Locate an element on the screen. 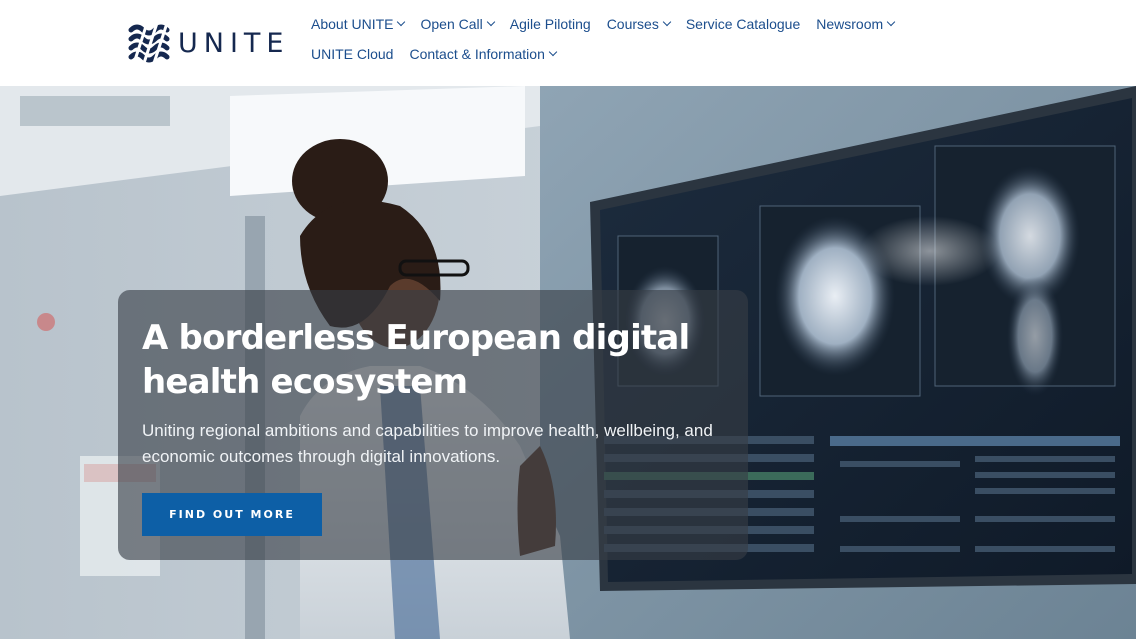 The width and height of the screenshot is (1136, 639). nav-item-label: Service Catalogue is located at coordinates (743, 24).